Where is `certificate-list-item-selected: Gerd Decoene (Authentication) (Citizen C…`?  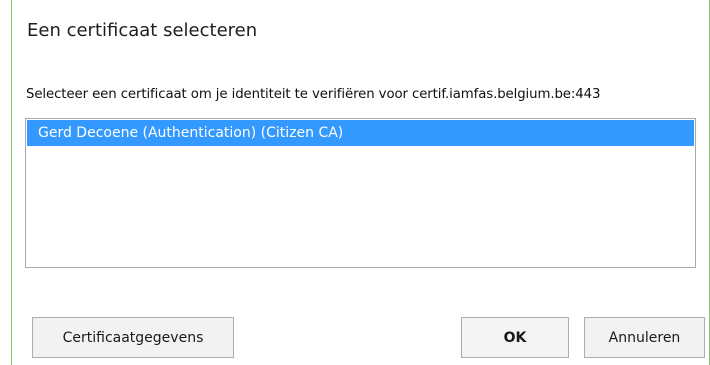
certificate-list-item-selected: Gerd Decoene (Authentication) (Citizen C… is located at coordinates (360, 133).